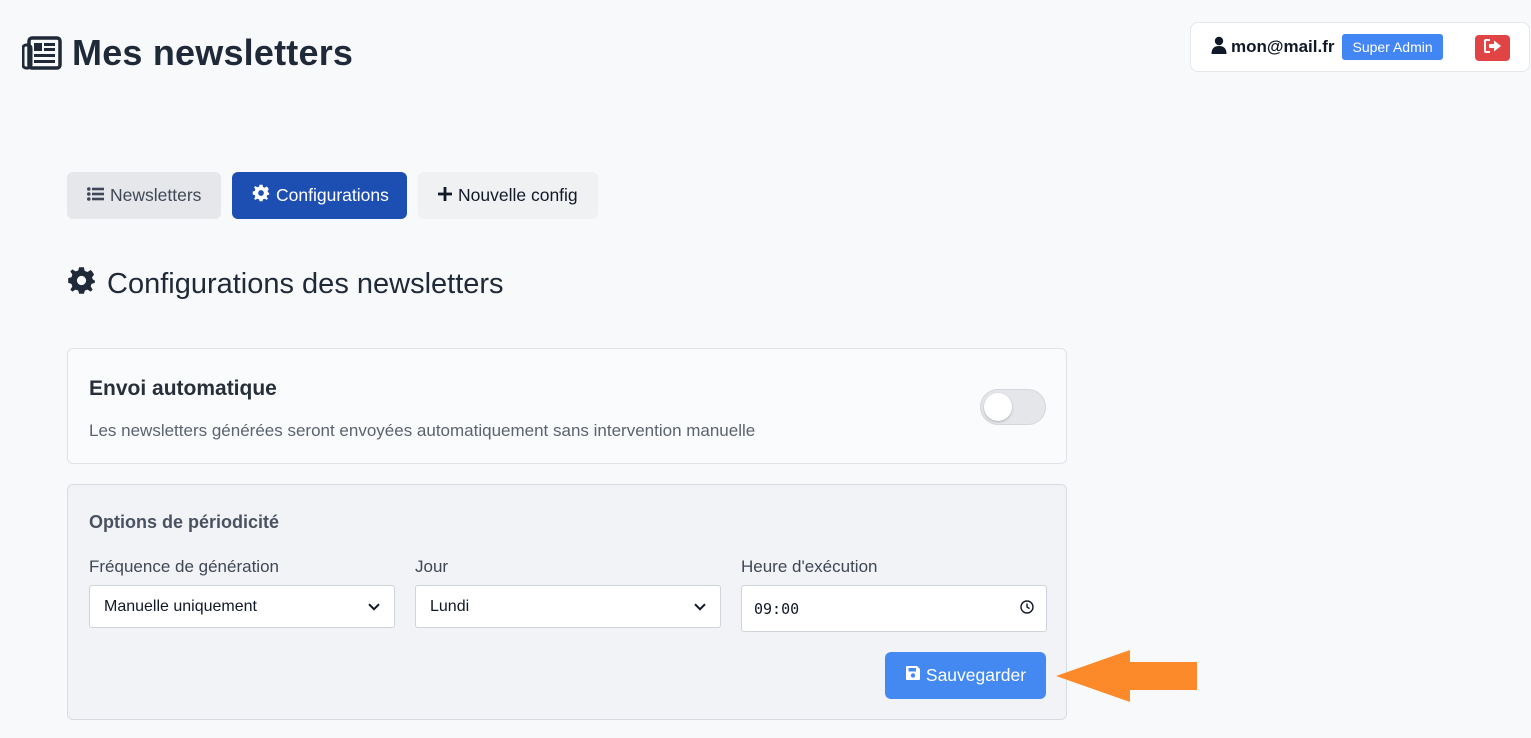 The height and width of the screenshot is (738, 1531). I want to click on user-panel: mon@mail.fr Super Admin, so click(1360, 47).